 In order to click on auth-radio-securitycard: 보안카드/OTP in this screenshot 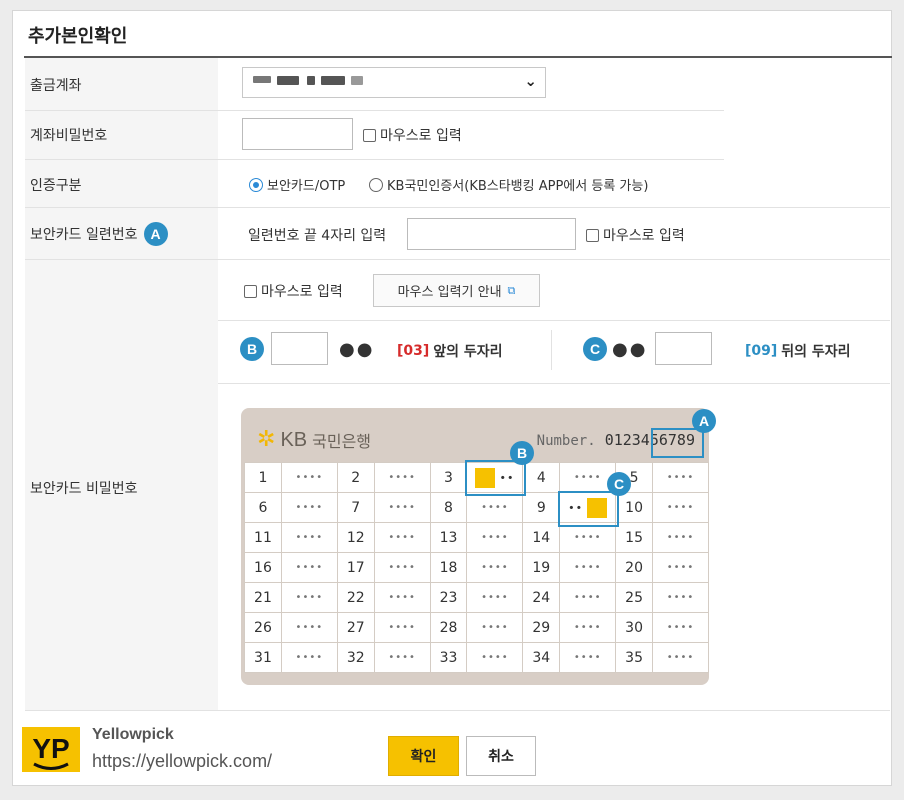, I will do `click(297, 184)`.